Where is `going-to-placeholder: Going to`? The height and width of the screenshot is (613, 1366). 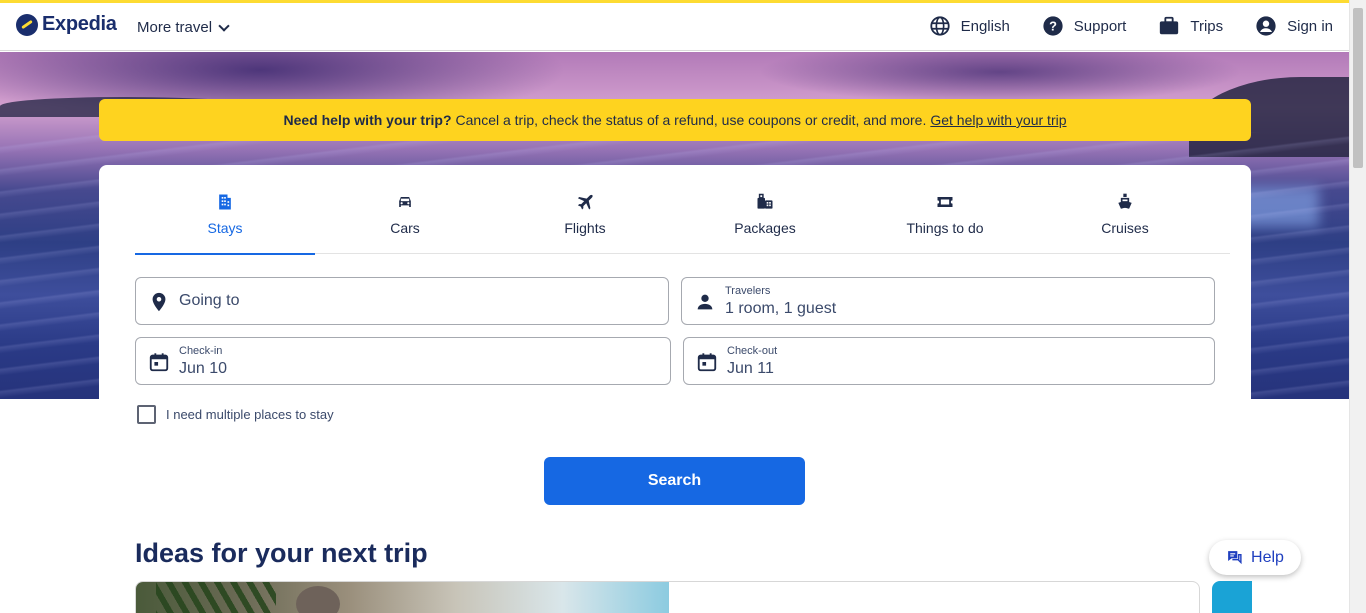 going-to-placeholder: Going to is located at coordinates (209, 300).